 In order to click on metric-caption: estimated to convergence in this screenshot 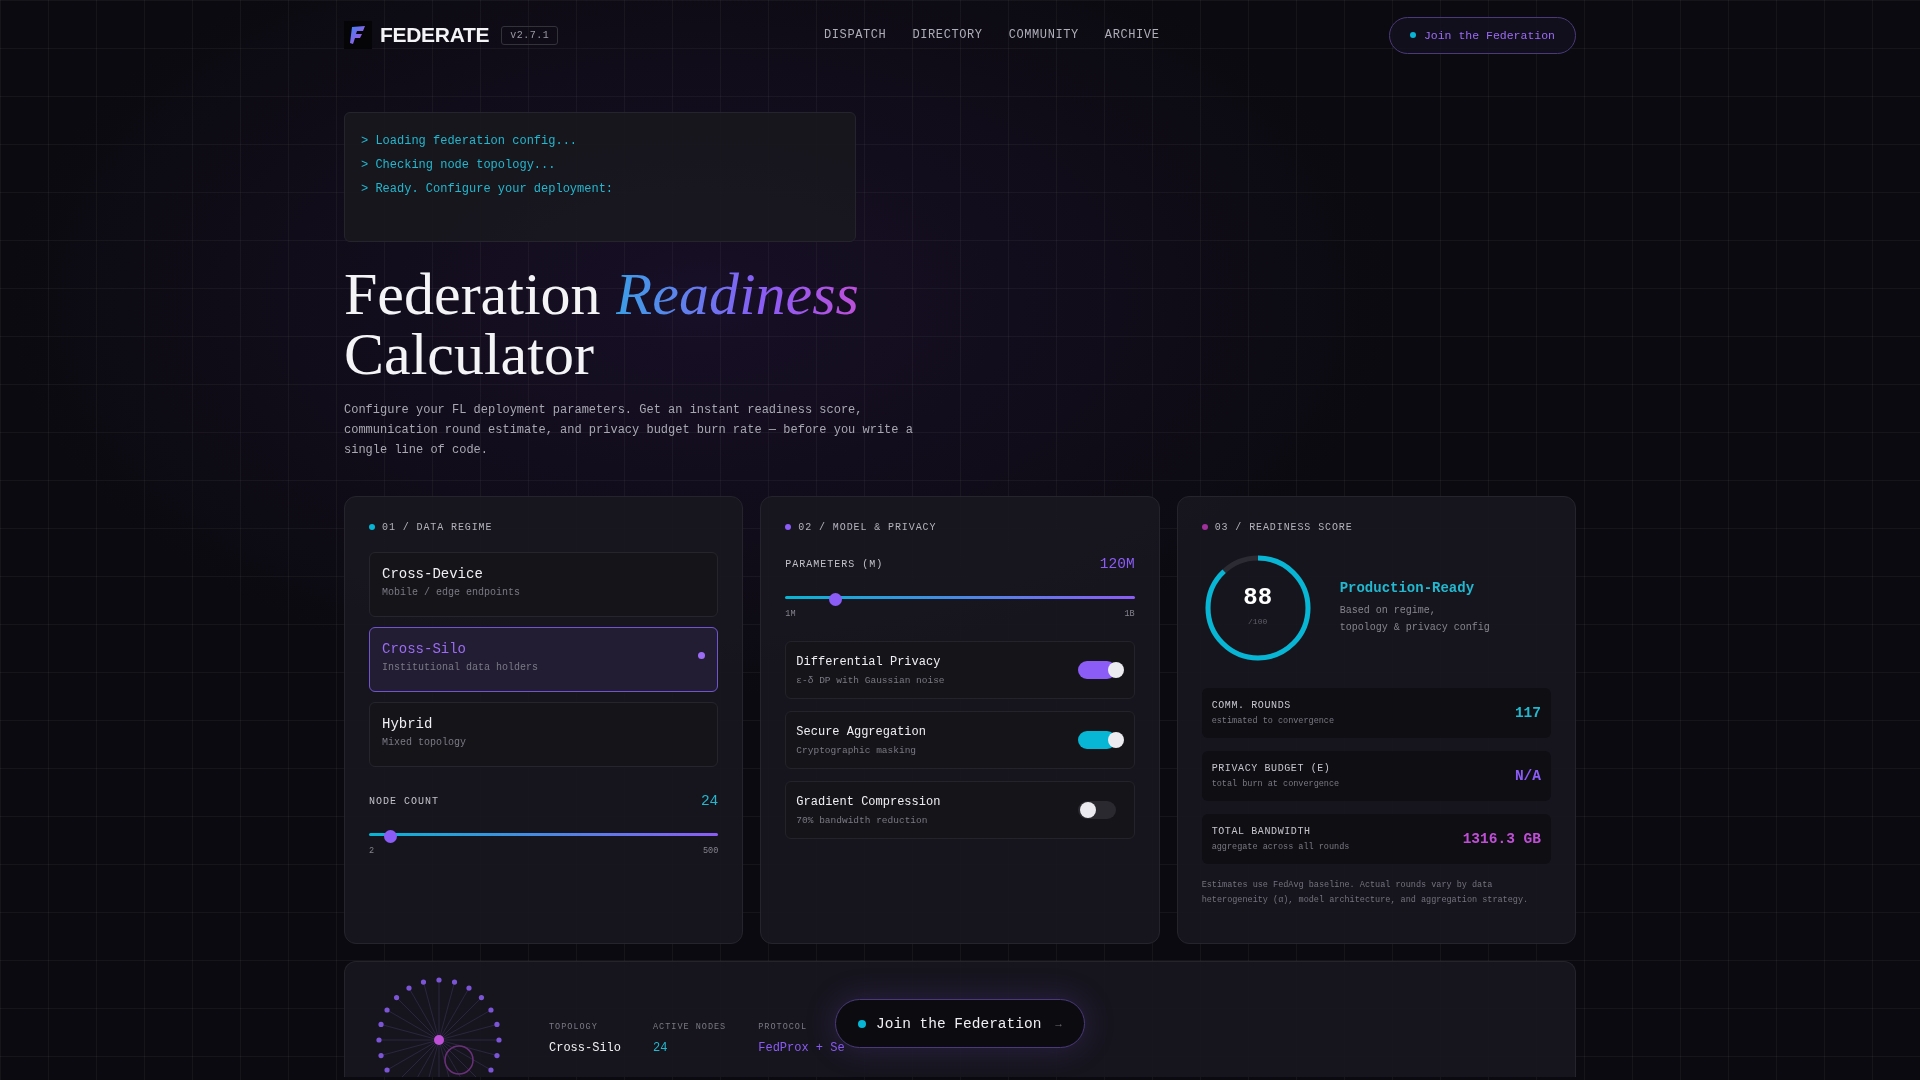, I will do `click(1273, 721)`.